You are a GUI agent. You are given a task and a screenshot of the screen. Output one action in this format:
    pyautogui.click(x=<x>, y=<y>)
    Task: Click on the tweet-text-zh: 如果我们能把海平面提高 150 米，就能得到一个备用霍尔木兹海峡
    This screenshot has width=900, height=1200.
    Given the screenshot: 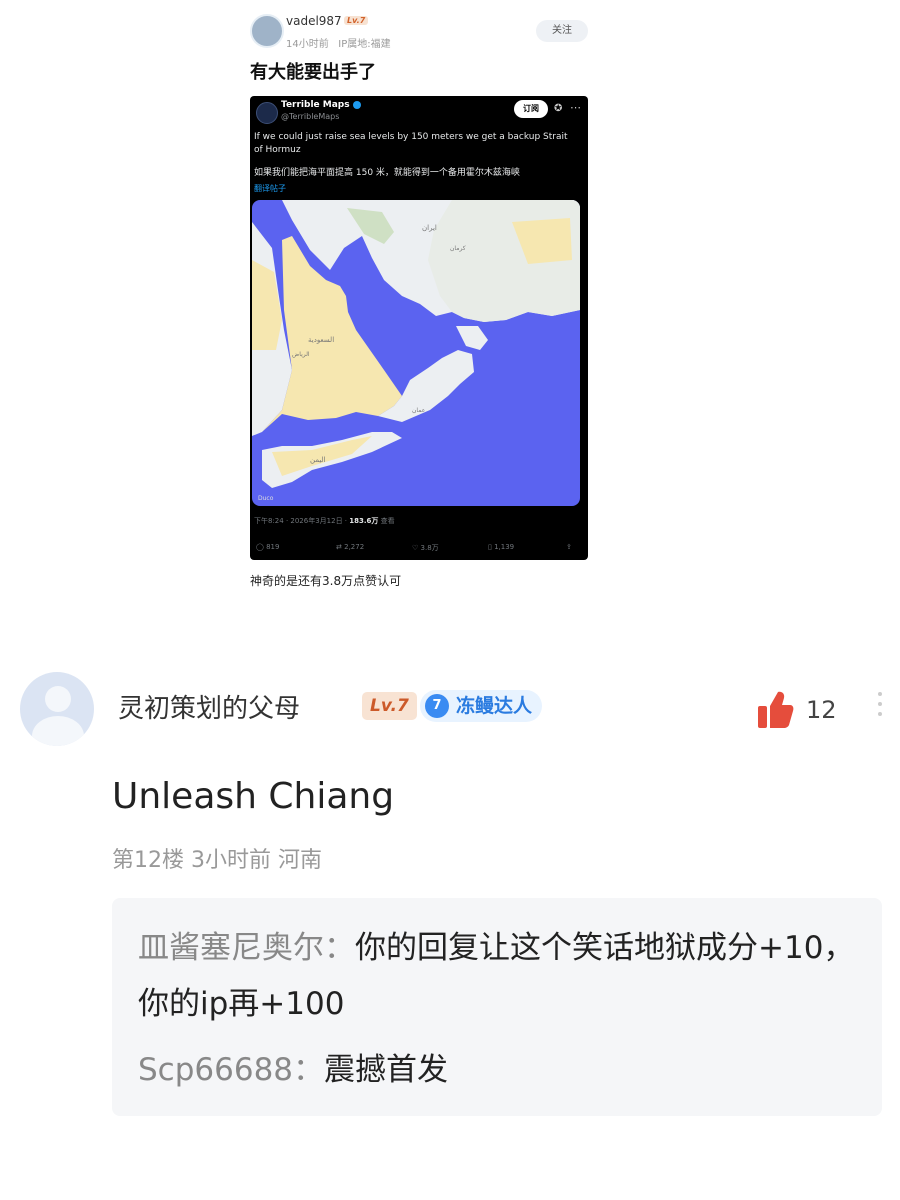 What is the action you would take?
    pyautogui.click(x=387, y=173)
    